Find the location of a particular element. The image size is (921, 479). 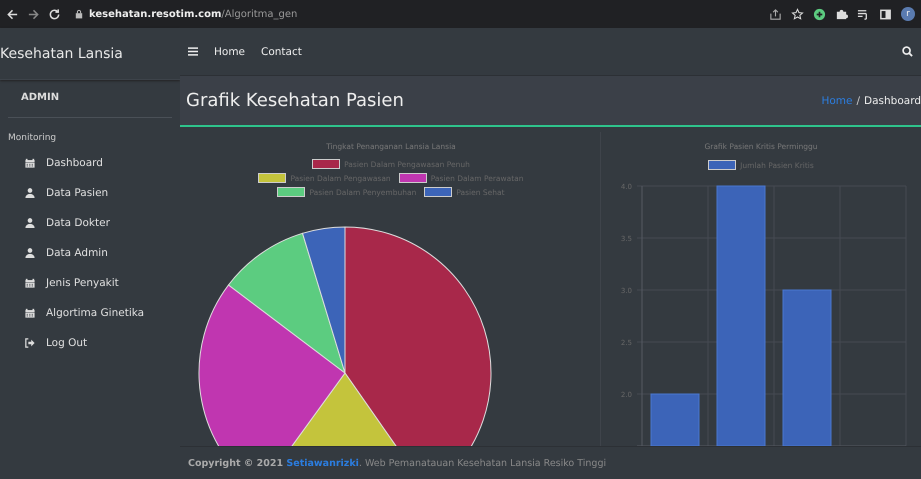

lock-icon is located at coordinates (79, 14).